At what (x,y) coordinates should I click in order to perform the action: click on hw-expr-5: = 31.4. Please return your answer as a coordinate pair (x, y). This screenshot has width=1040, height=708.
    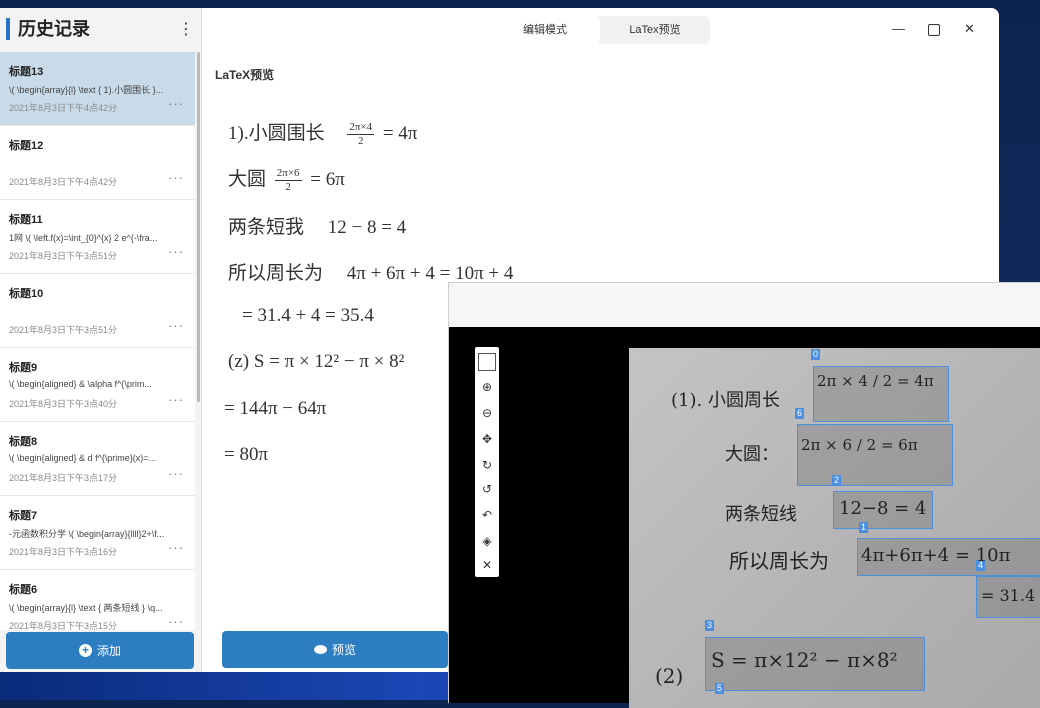
    Looking at the image, I should click on (1008, 595).